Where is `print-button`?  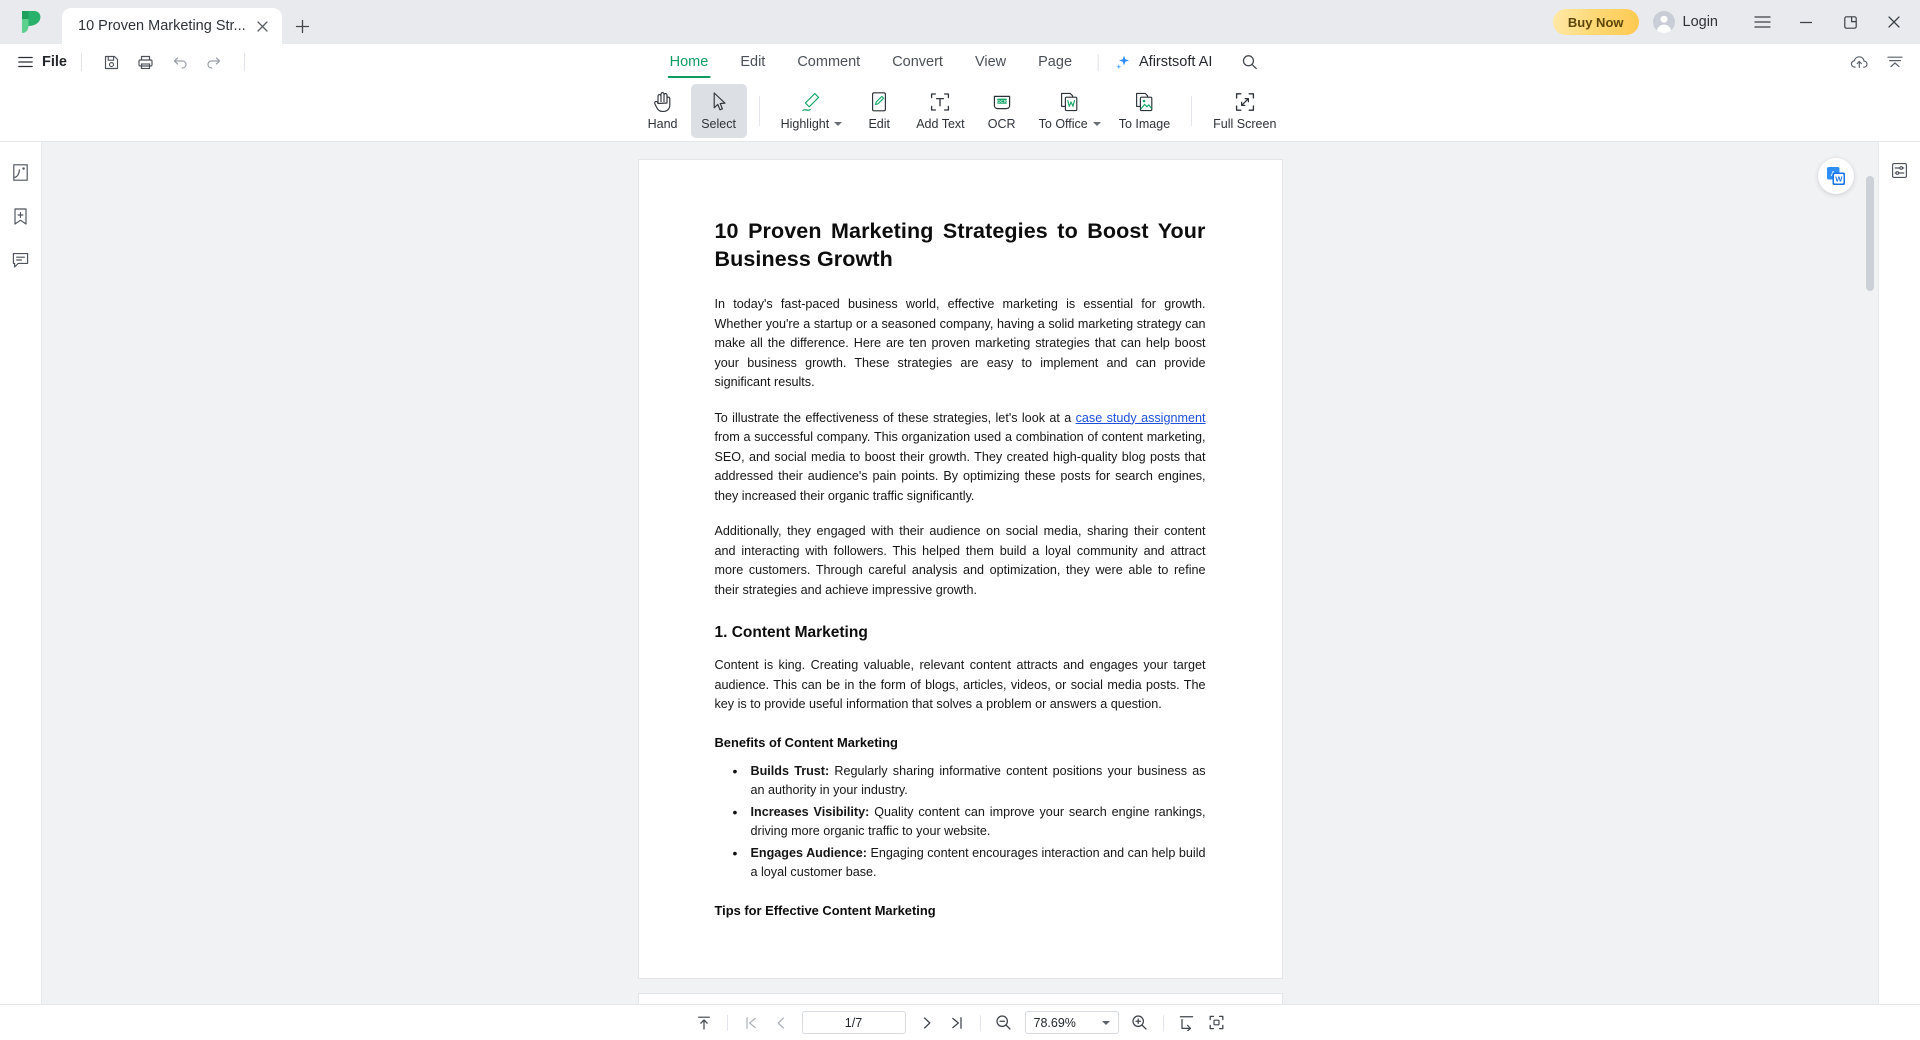 print-button is located at coordinates (146, 62).